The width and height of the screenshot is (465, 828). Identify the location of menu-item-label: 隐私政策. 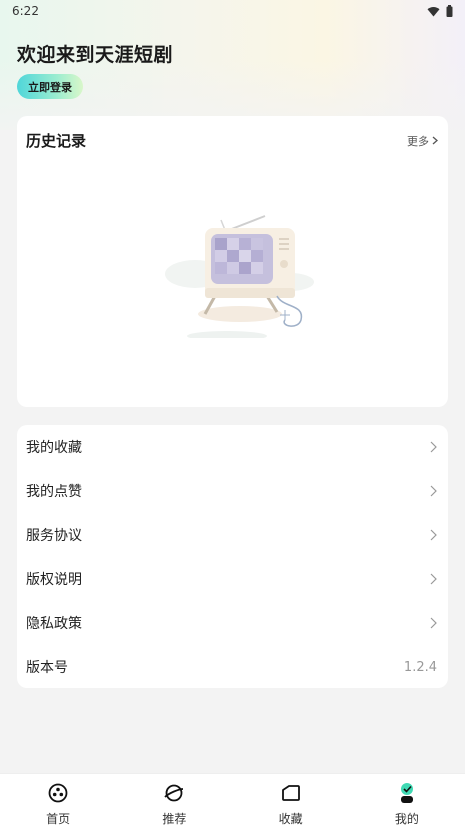
(54, 624).